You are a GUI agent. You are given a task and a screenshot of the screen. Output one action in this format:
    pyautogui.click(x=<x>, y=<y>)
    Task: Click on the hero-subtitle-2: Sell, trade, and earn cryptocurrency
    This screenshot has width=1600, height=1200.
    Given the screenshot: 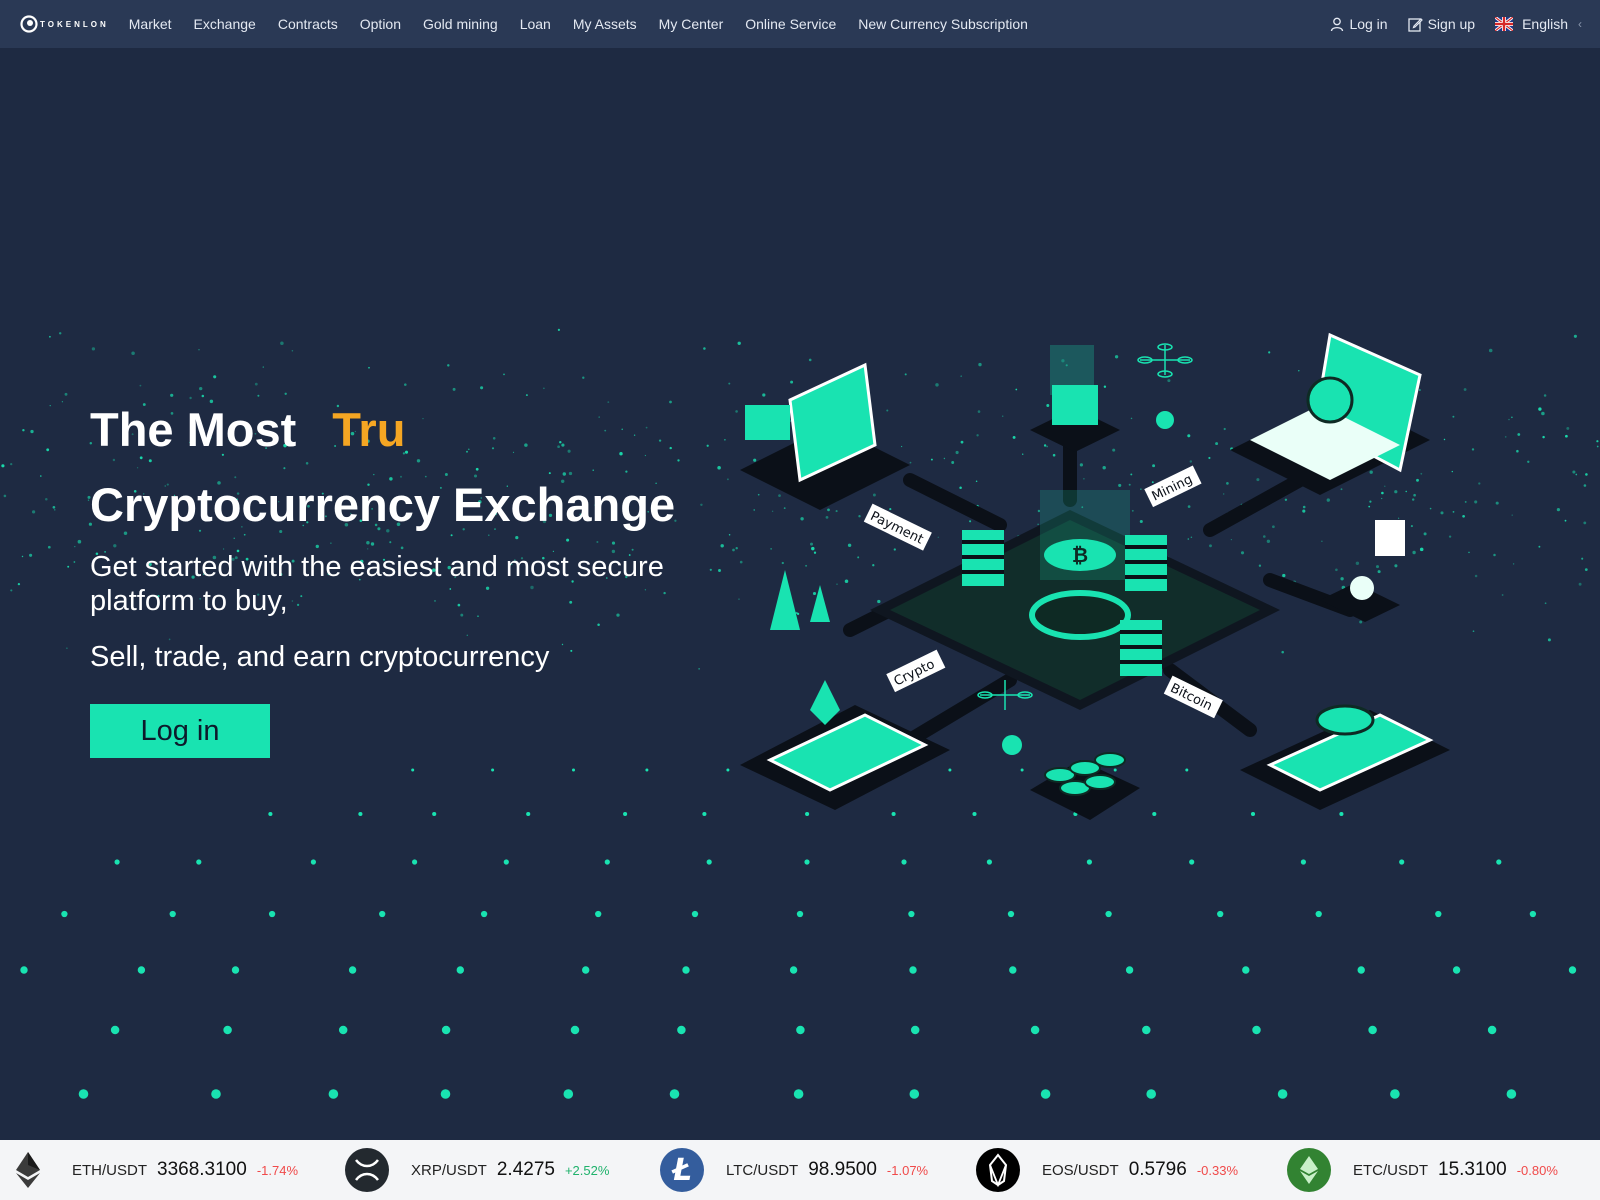 What is the action you would take?
    pyautogui.click(x=320, y=657)
    